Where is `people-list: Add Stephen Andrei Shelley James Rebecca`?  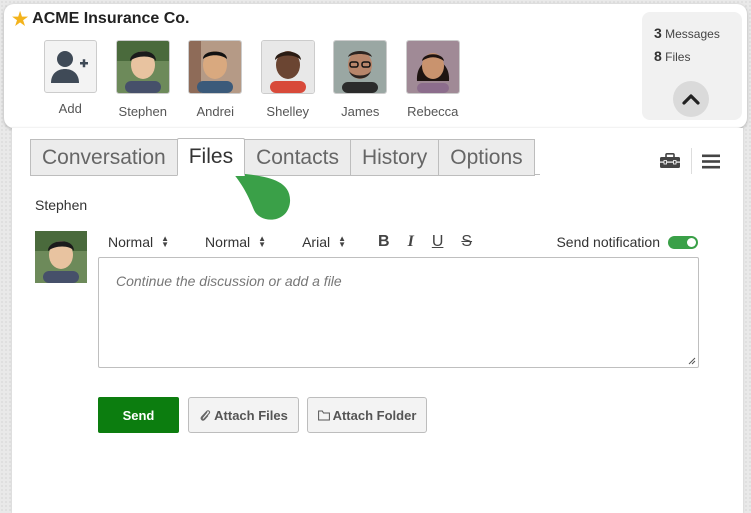
people-list: Add Stephen Andrei Shelley James Rebecca is located at coordinates (251, 79).